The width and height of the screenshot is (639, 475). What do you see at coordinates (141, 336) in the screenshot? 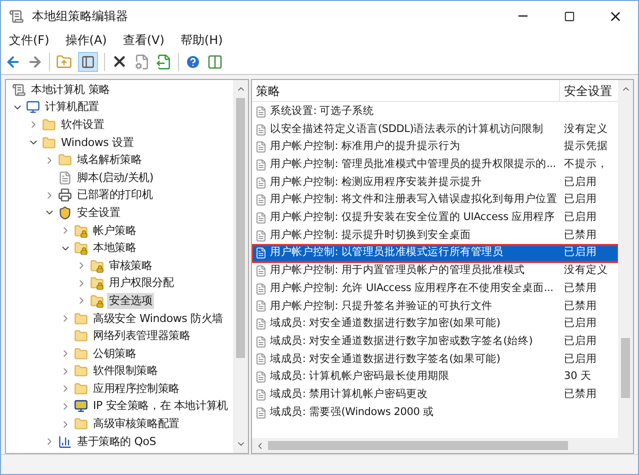
I see `tree-item: 网络列表管理器策略` at bounding box center [141, 336].